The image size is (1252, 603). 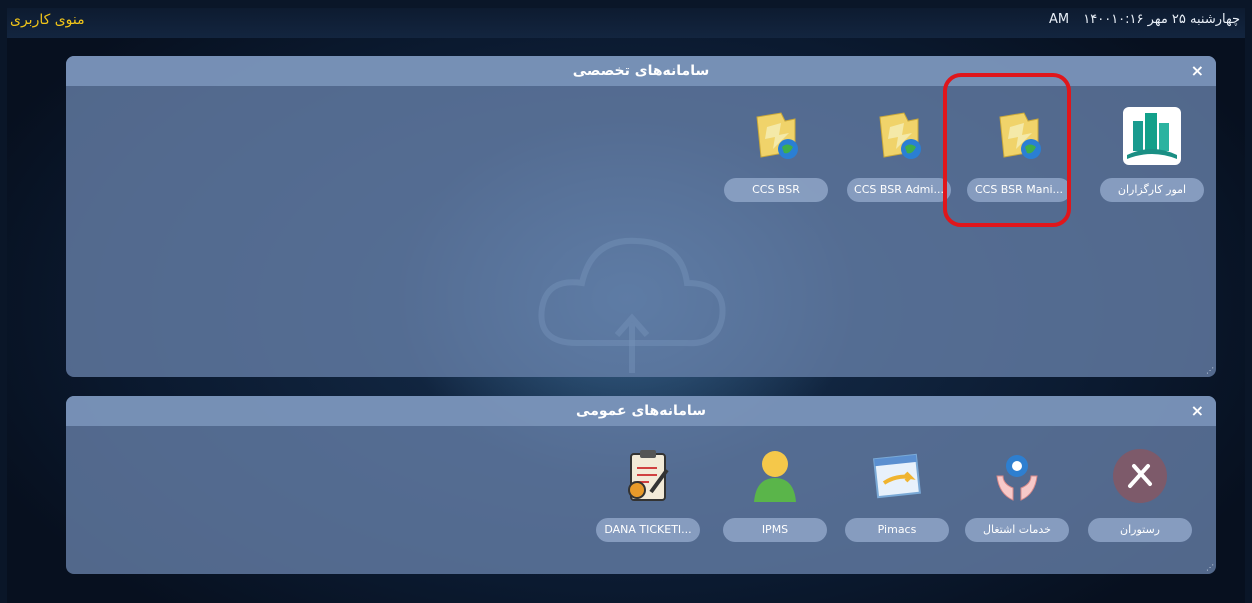 I want to click on clipboard-gear-icon, so click(x=648, y=476).